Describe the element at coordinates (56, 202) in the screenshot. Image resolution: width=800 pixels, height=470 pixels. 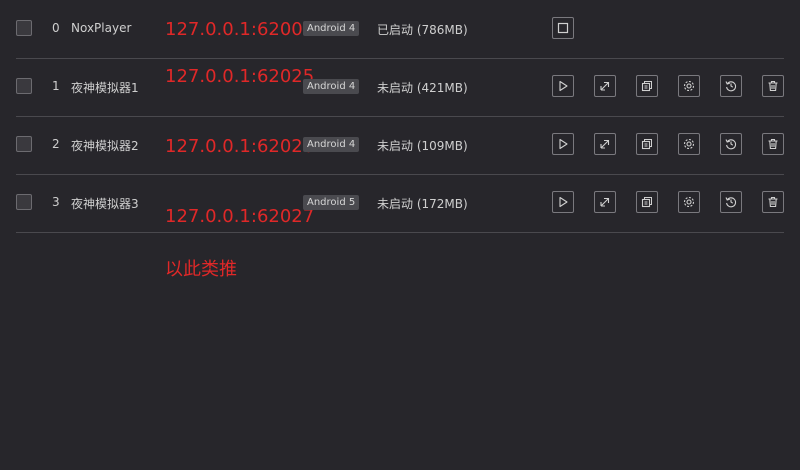
I see `row-index: 3` at that location.